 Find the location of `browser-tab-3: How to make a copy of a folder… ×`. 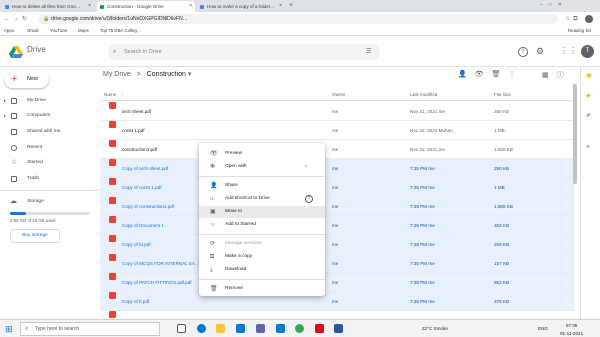

browser-tab-3: How to make a copy of a folder… × is located at coordinates (241, 6).